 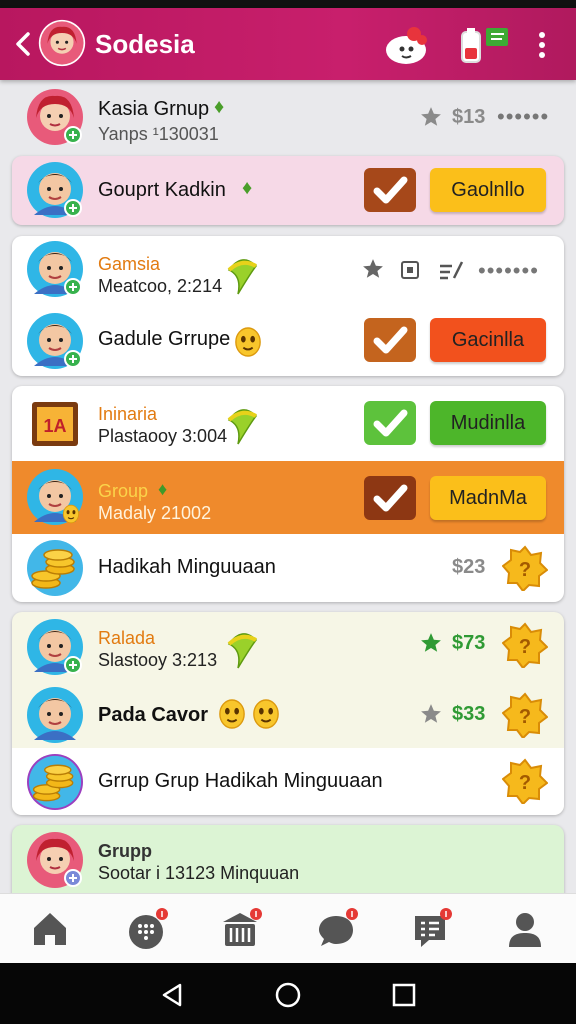 I want to click on action-button: Mudinlla, so click(x=488, y=423).